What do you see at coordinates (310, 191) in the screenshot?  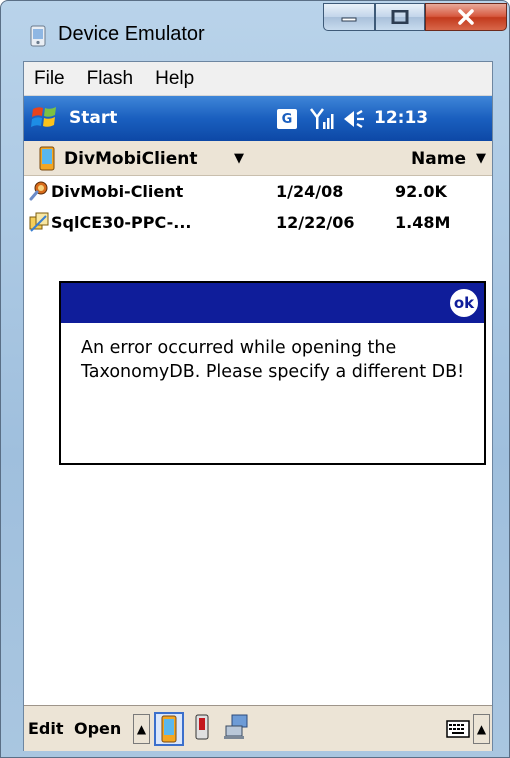 I see `file-date: 1/24/08` at bounding box center [310, 191].